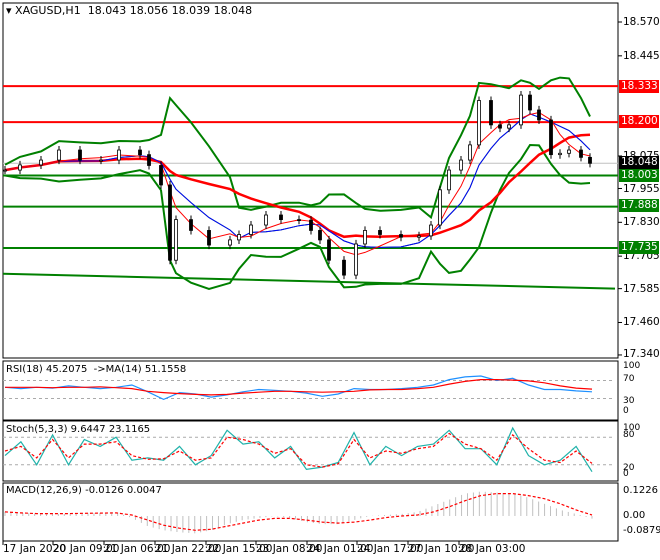 The width and height of the screenshot is (660, 560). Describe the element at coordinates (298, 450) in the screenshot. I see `stoch-signal-line` at that location.